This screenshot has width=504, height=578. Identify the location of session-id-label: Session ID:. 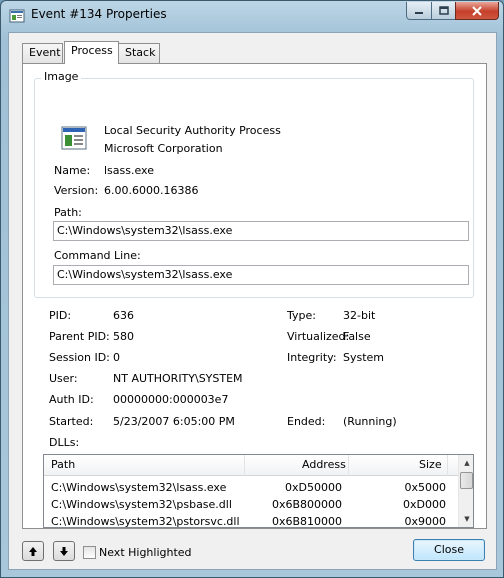
(79, 357).